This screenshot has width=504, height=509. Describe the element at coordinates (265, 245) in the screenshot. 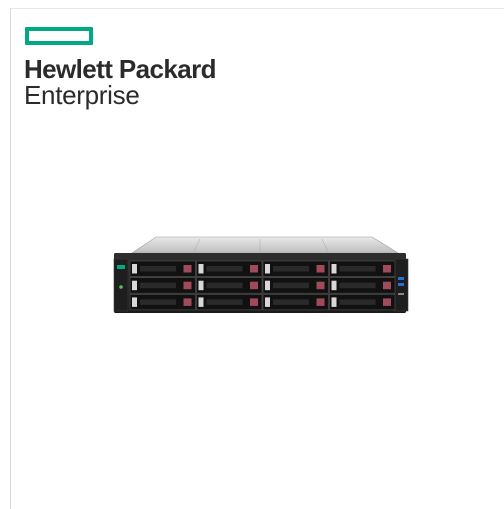

I see `chassis-top` at that location.